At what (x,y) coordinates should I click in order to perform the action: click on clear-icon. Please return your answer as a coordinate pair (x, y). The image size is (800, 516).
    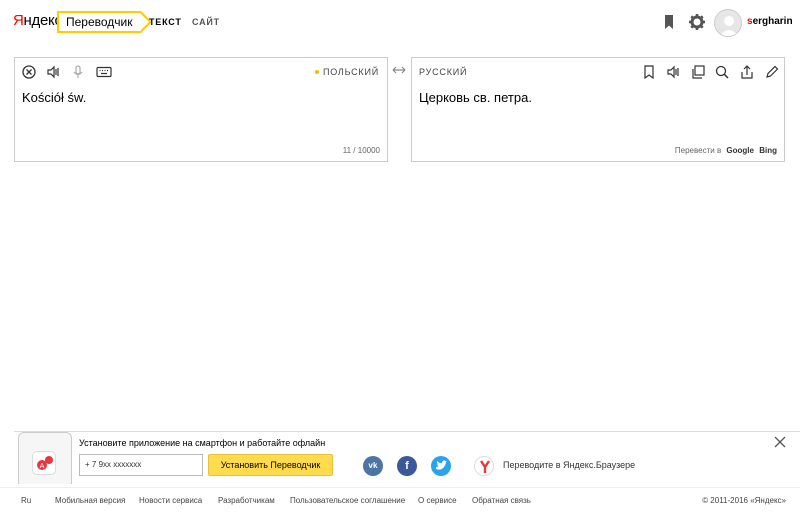
    Looking at the image, I should click on (29, 72).